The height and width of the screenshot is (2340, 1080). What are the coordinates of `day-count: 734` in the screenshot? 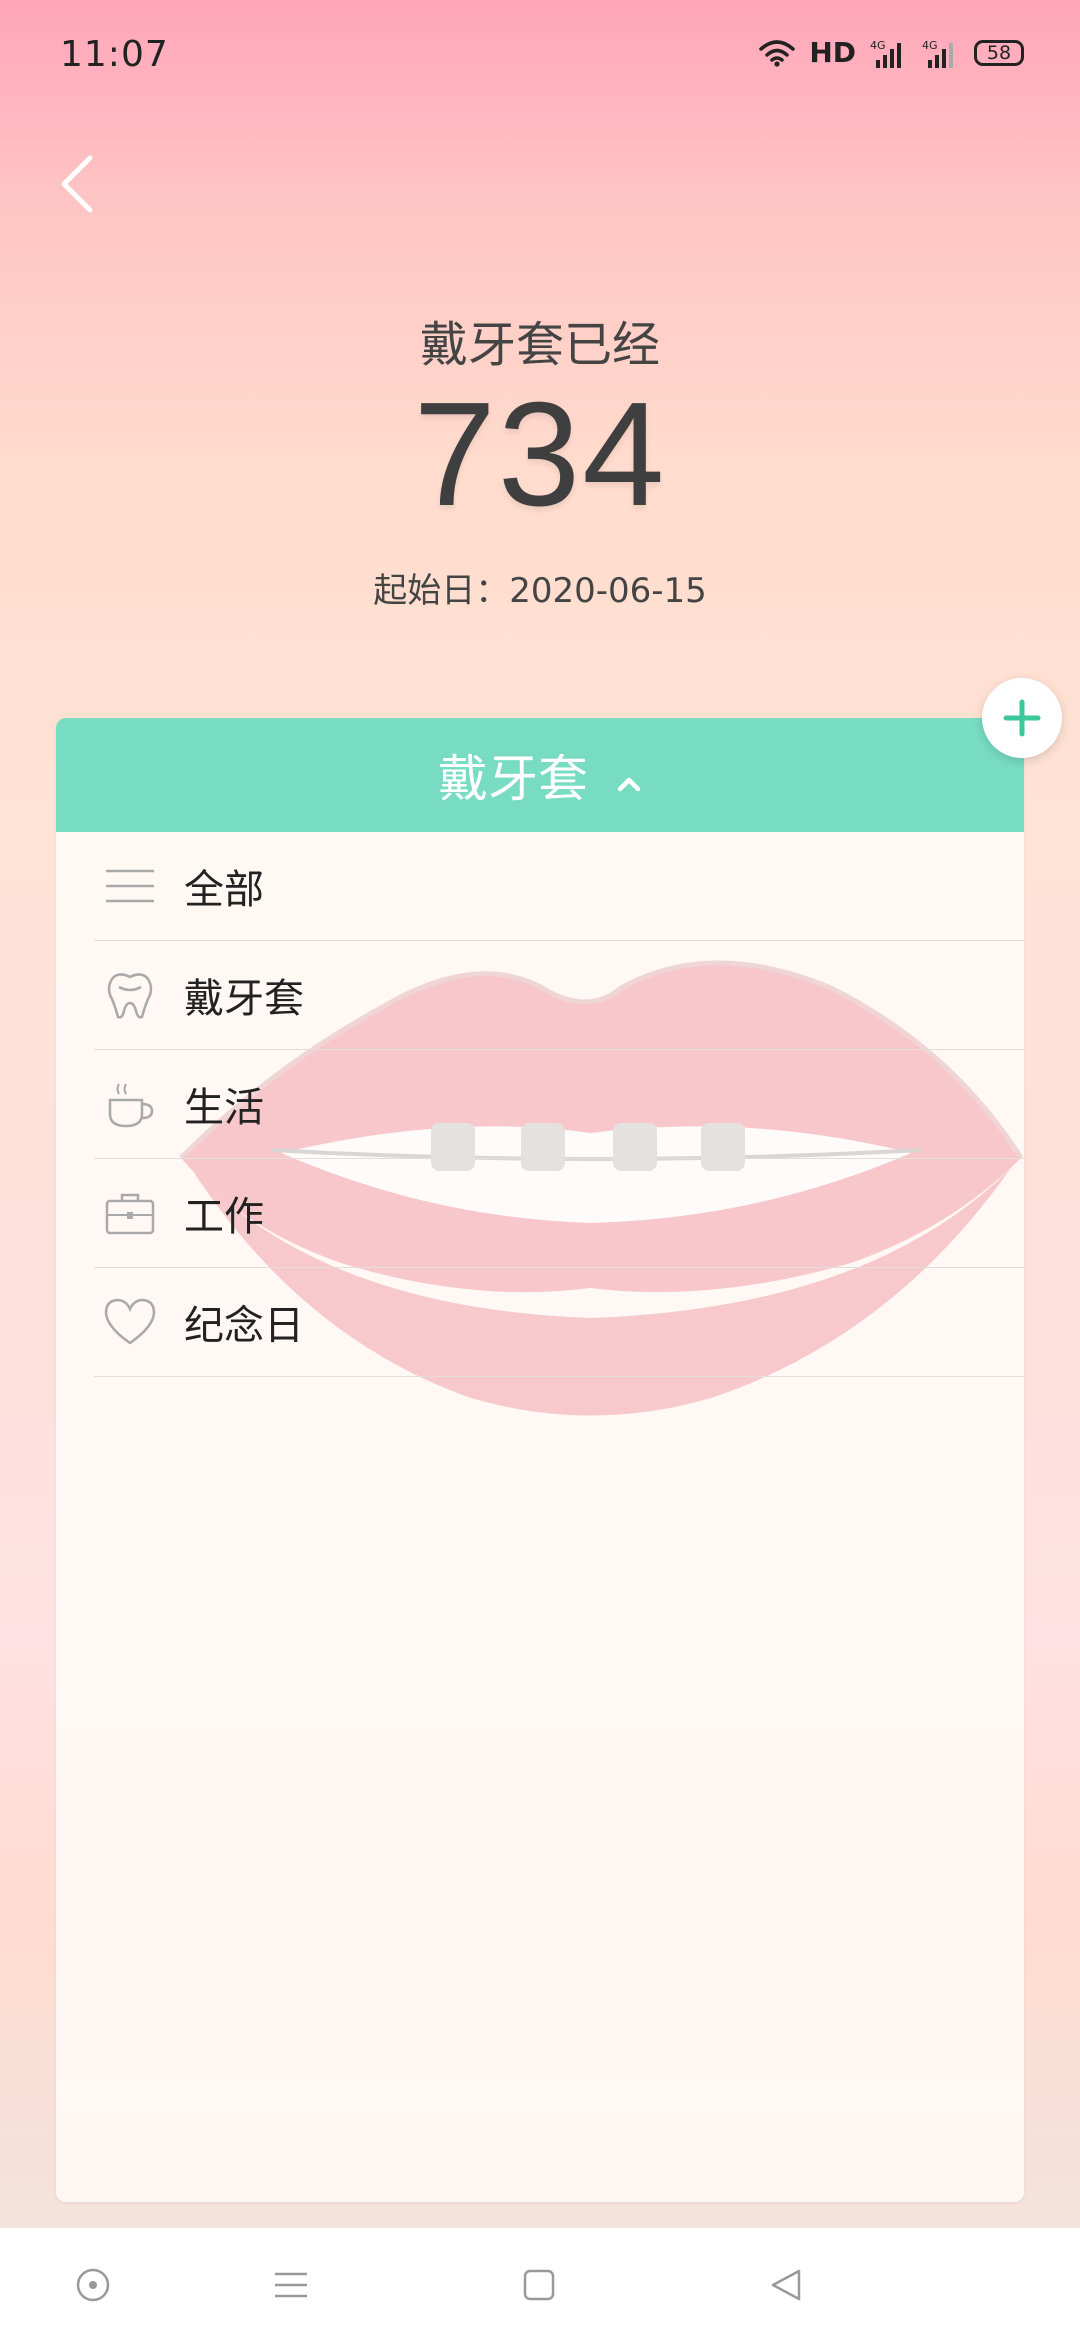 It's located at (540, 454).